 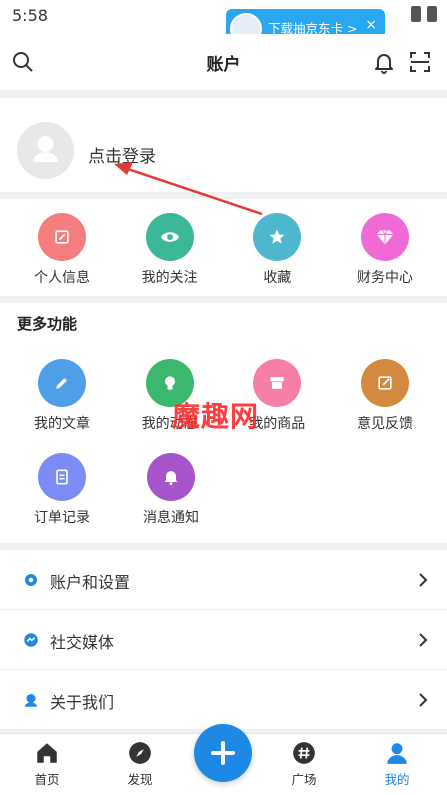 What do you see at coordinates (188, 189) in the screenshot?
I see `annotation-arrow` at bounding box center [188, 189].